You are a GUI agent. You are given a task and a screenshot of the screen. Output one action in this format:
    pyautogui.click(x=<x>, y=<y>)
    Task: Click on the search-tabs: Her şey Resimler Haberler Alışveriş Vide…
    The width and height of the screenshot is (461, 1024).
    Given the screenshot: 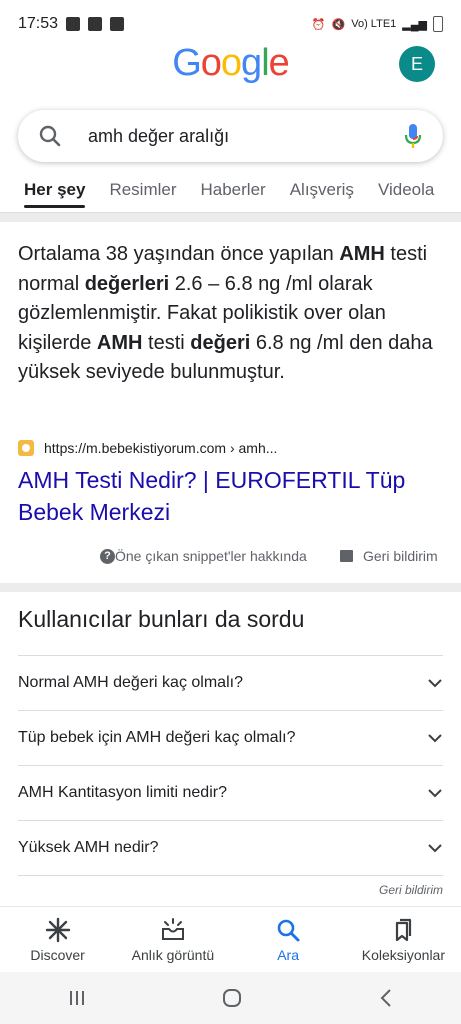 What is the action you would take?
    pyautogui.click(x=230, y=190)
    